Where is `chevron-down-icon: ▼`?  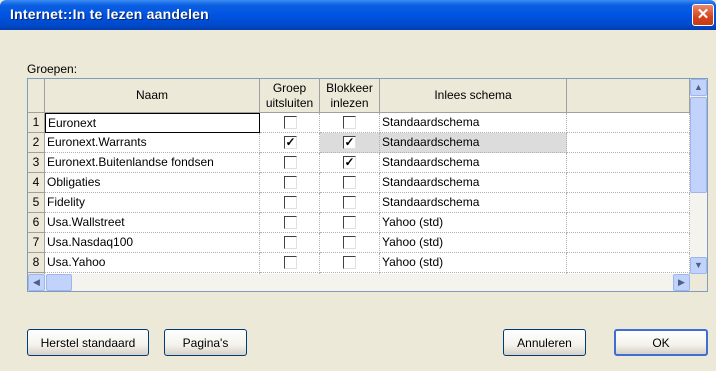
chevron-down-icon: ▼ is located at coordinates (698, 265).